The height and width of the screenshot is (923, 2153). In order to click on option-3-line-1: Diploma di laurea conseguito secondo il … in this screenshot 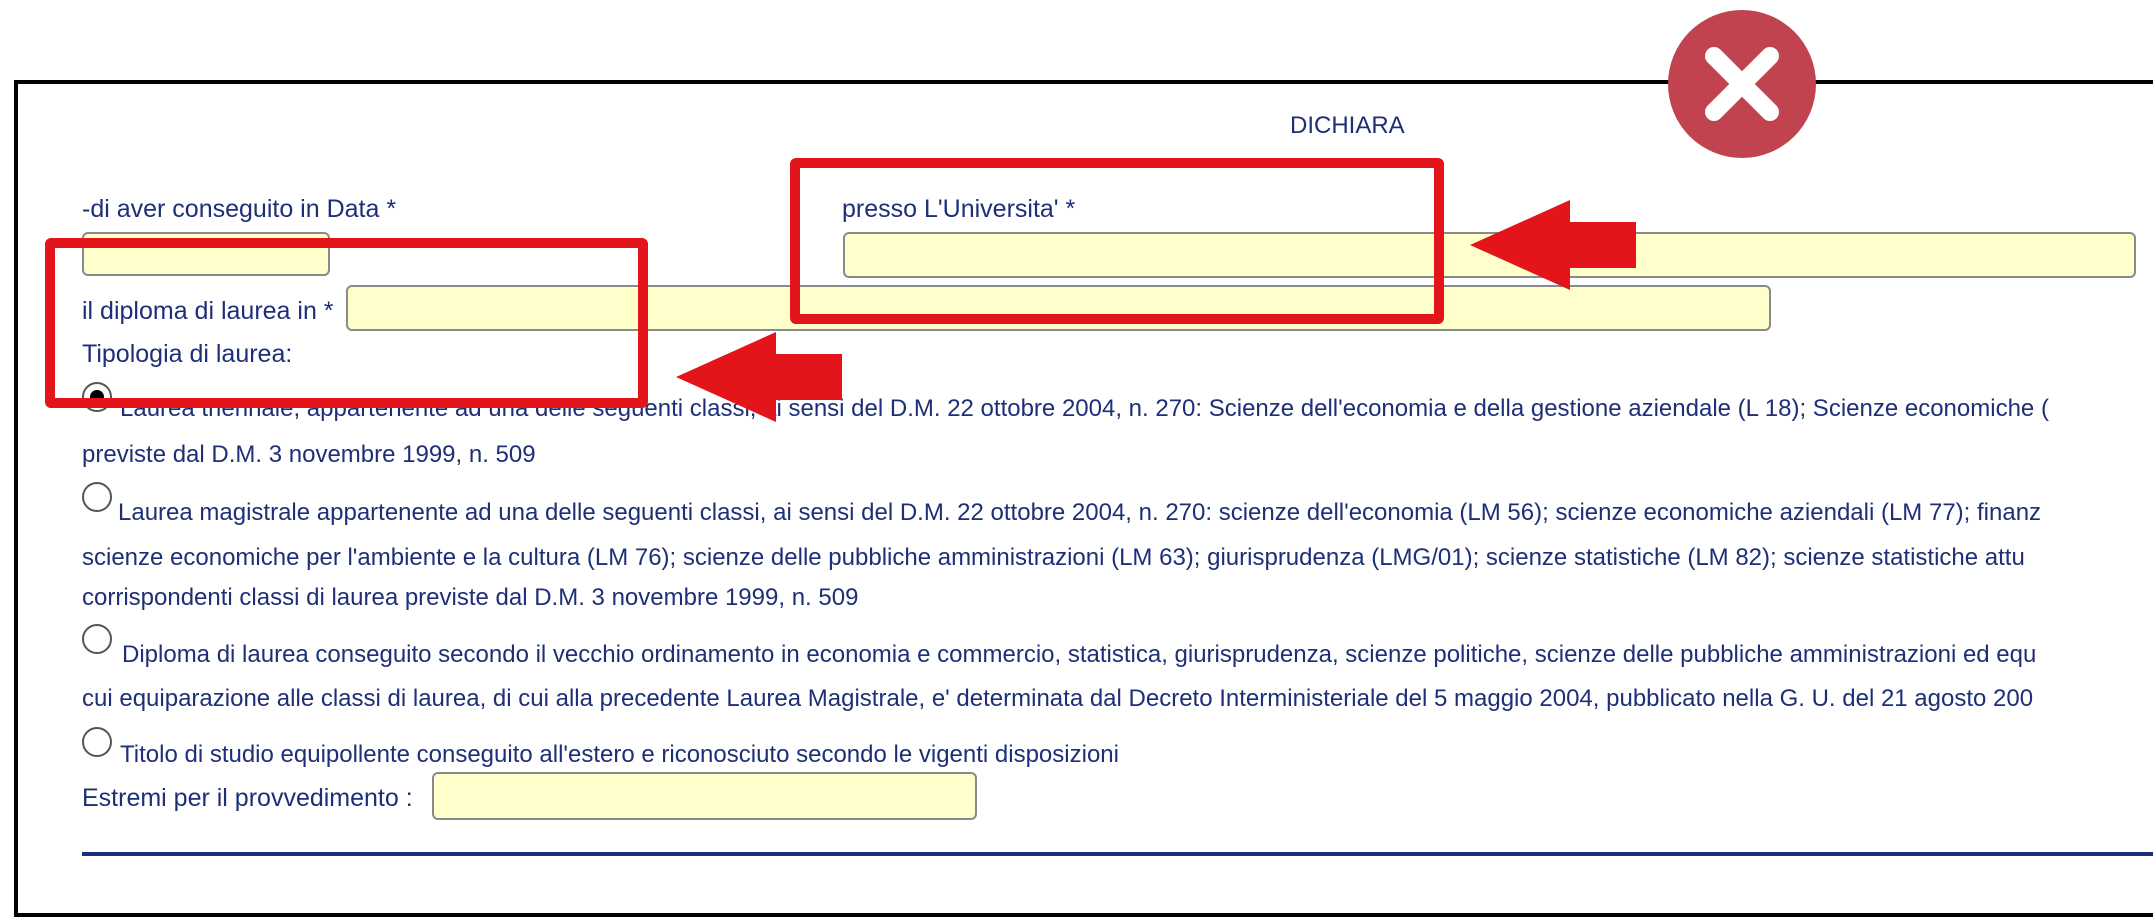, I will do `click(1079, 654)`.